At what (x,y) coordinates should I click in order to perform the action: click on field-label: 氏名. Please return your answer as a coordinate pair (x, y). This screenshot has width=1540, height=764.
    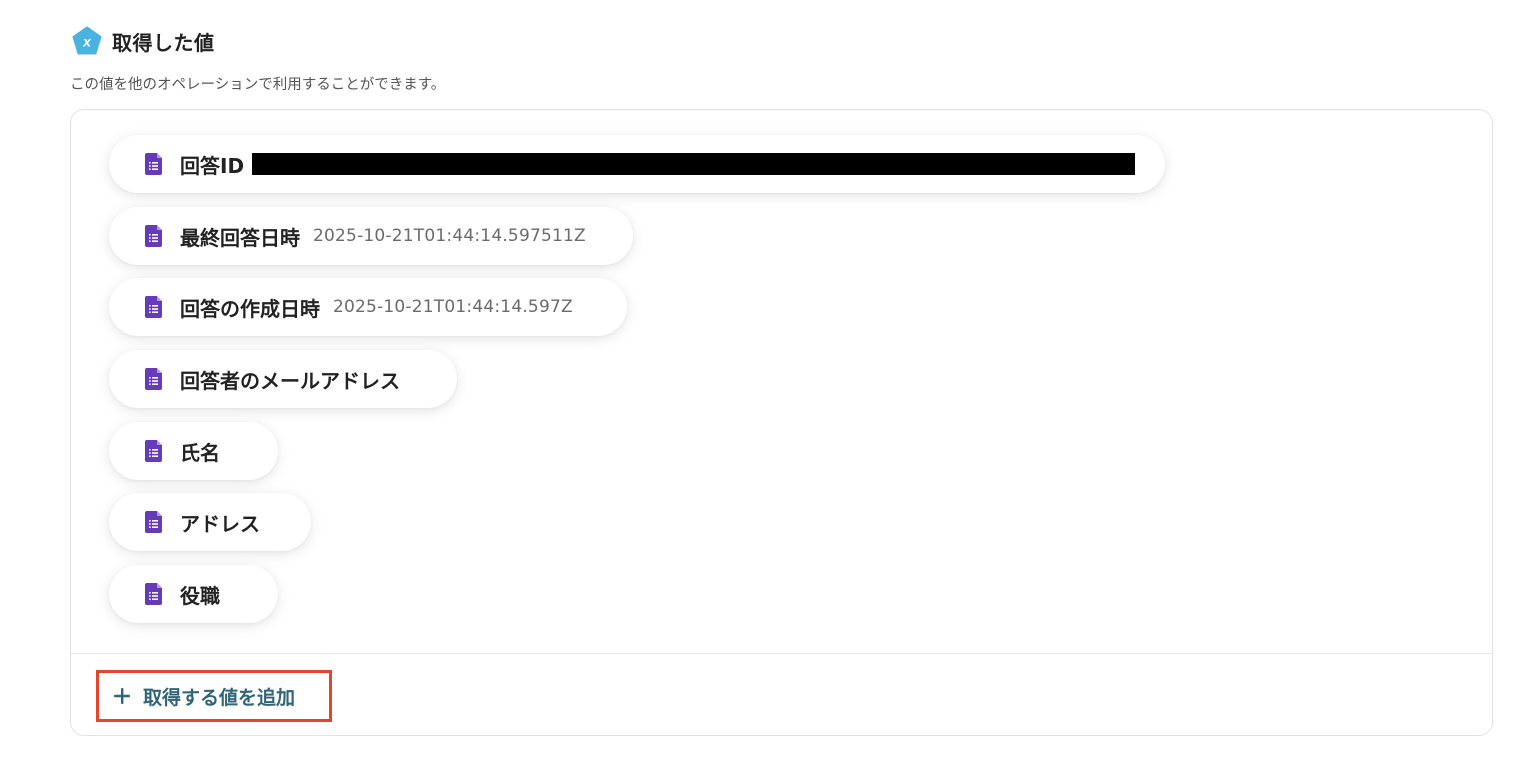
    Looking at the image, I should click on (200, 452).